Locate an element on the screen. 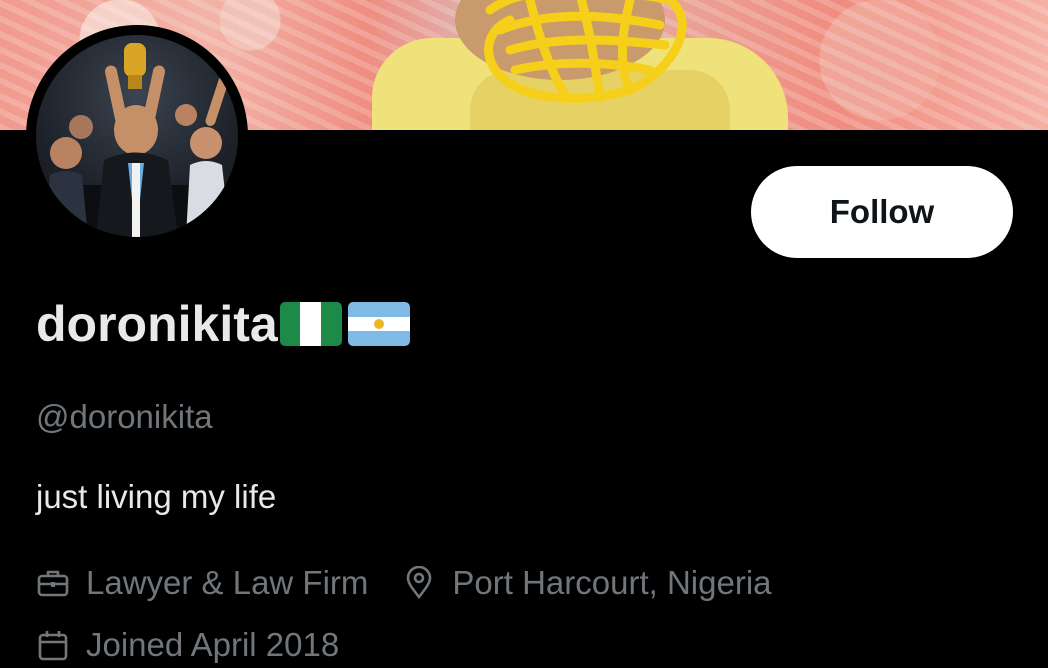 The width and height of the screenshot is (1048, 668). profile-joined-row: Joined April 2018 is located at coordinates (187, 645).